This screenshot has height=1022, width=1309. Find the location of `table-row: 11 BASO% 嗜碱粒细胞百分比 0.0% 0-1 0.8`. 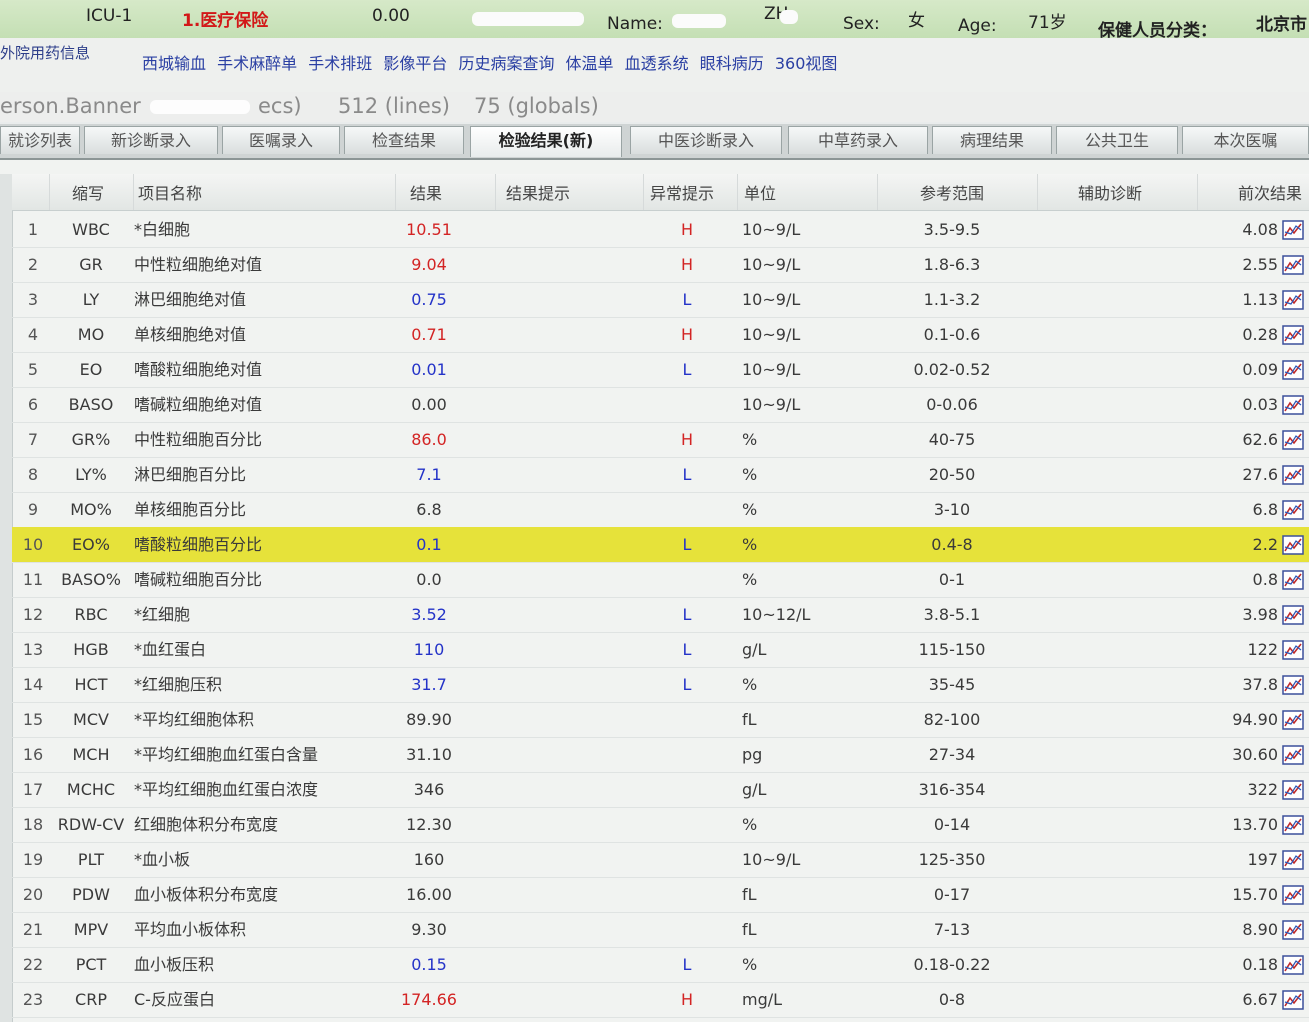

table-row: 11 BASO% 嗜碱粒细胞百分比 0.0% 0-1 0.8 is located at coordinates (660, 580).